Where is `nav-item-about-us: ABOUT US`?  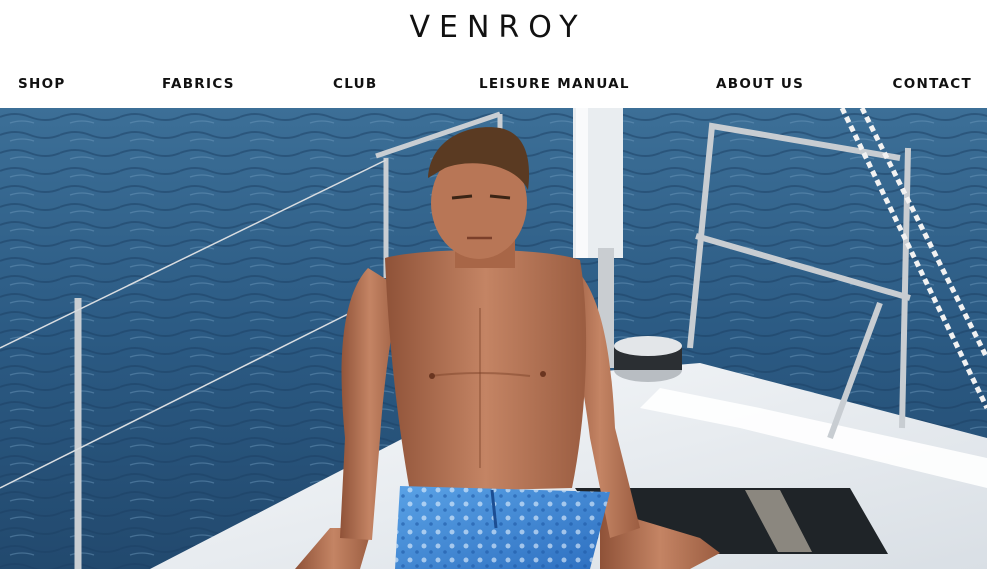
nav-item-about-us: ABOUT US is located at coordinates (760, 84).